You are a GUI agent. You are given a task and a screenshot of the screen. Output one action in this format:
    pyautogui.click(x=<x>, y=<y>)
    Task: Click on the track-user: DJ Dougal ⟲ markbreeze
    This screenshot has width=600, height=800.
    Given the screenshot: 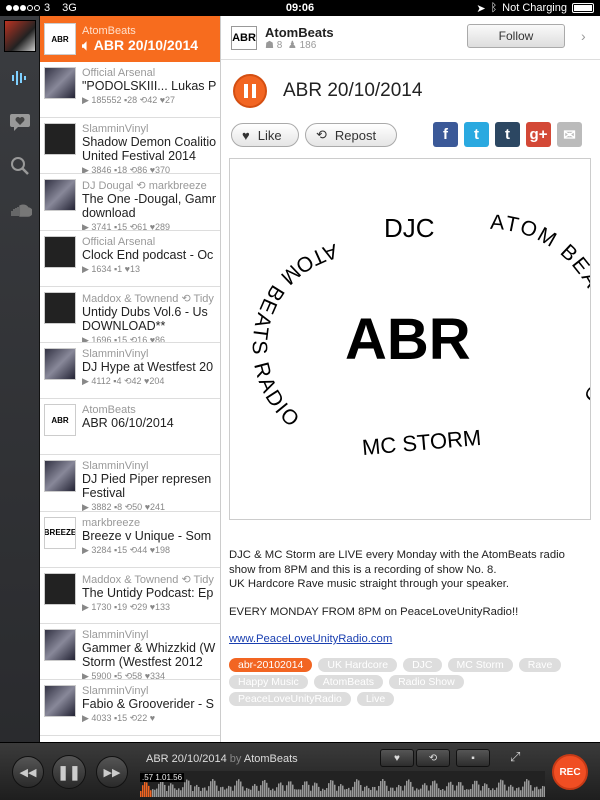 What is the action you would take?
    pyautogui.click(x=144, y=186)
    